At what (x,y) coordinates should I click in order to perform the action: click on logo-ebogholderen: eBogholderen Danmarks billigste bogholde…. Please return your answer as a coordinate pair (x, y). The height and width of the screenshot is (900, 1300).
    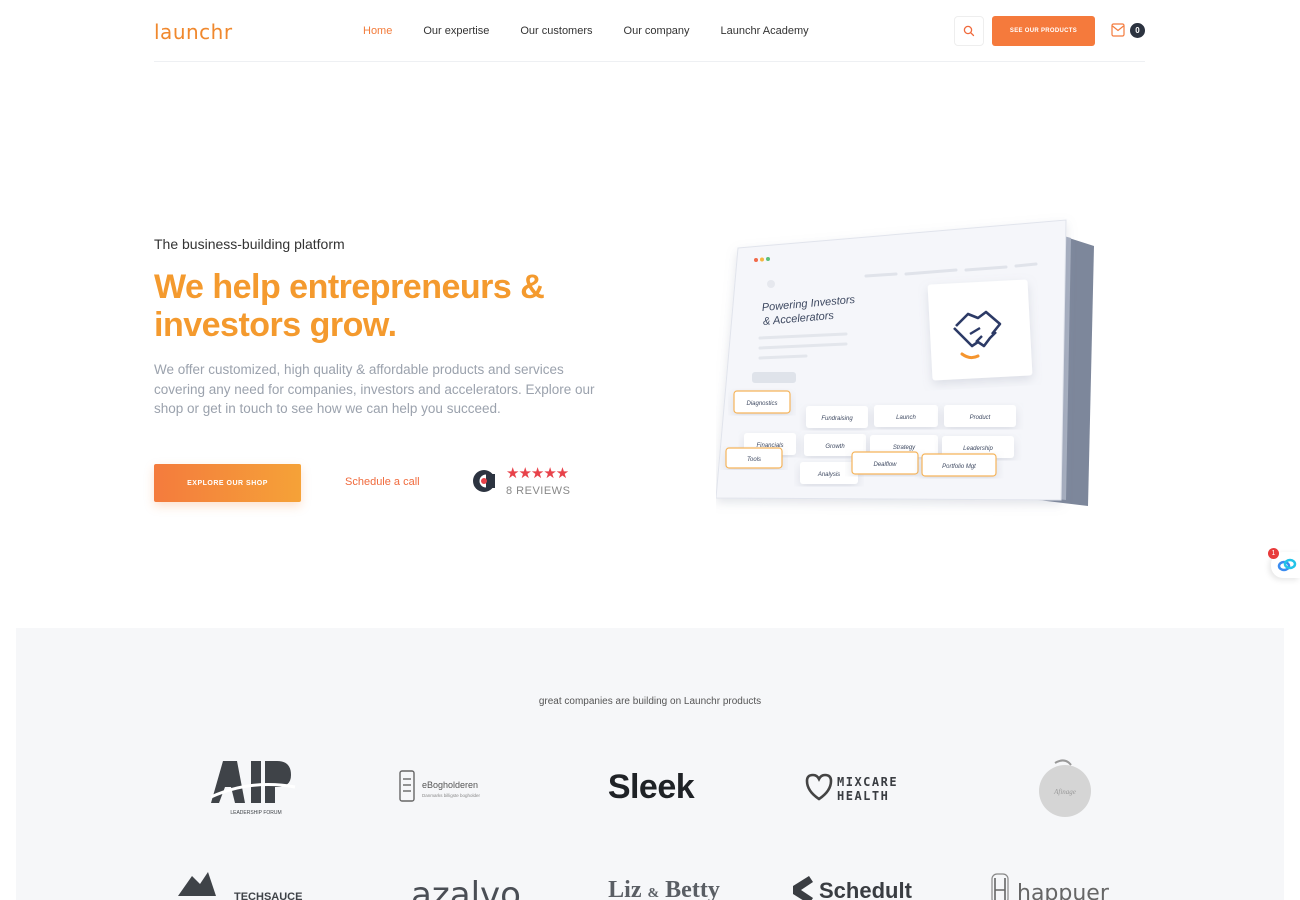
    Looking at the image, I should click on (461, 787).